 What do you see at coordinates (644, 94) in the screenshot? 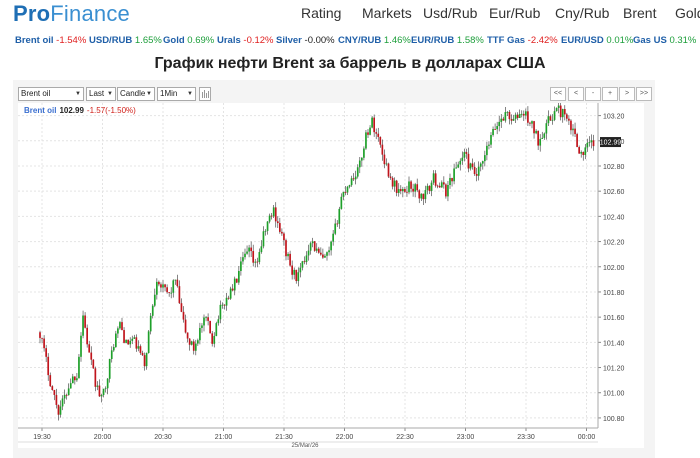
I see `scroll-last-button: >>` at bounding box center [644, 94].